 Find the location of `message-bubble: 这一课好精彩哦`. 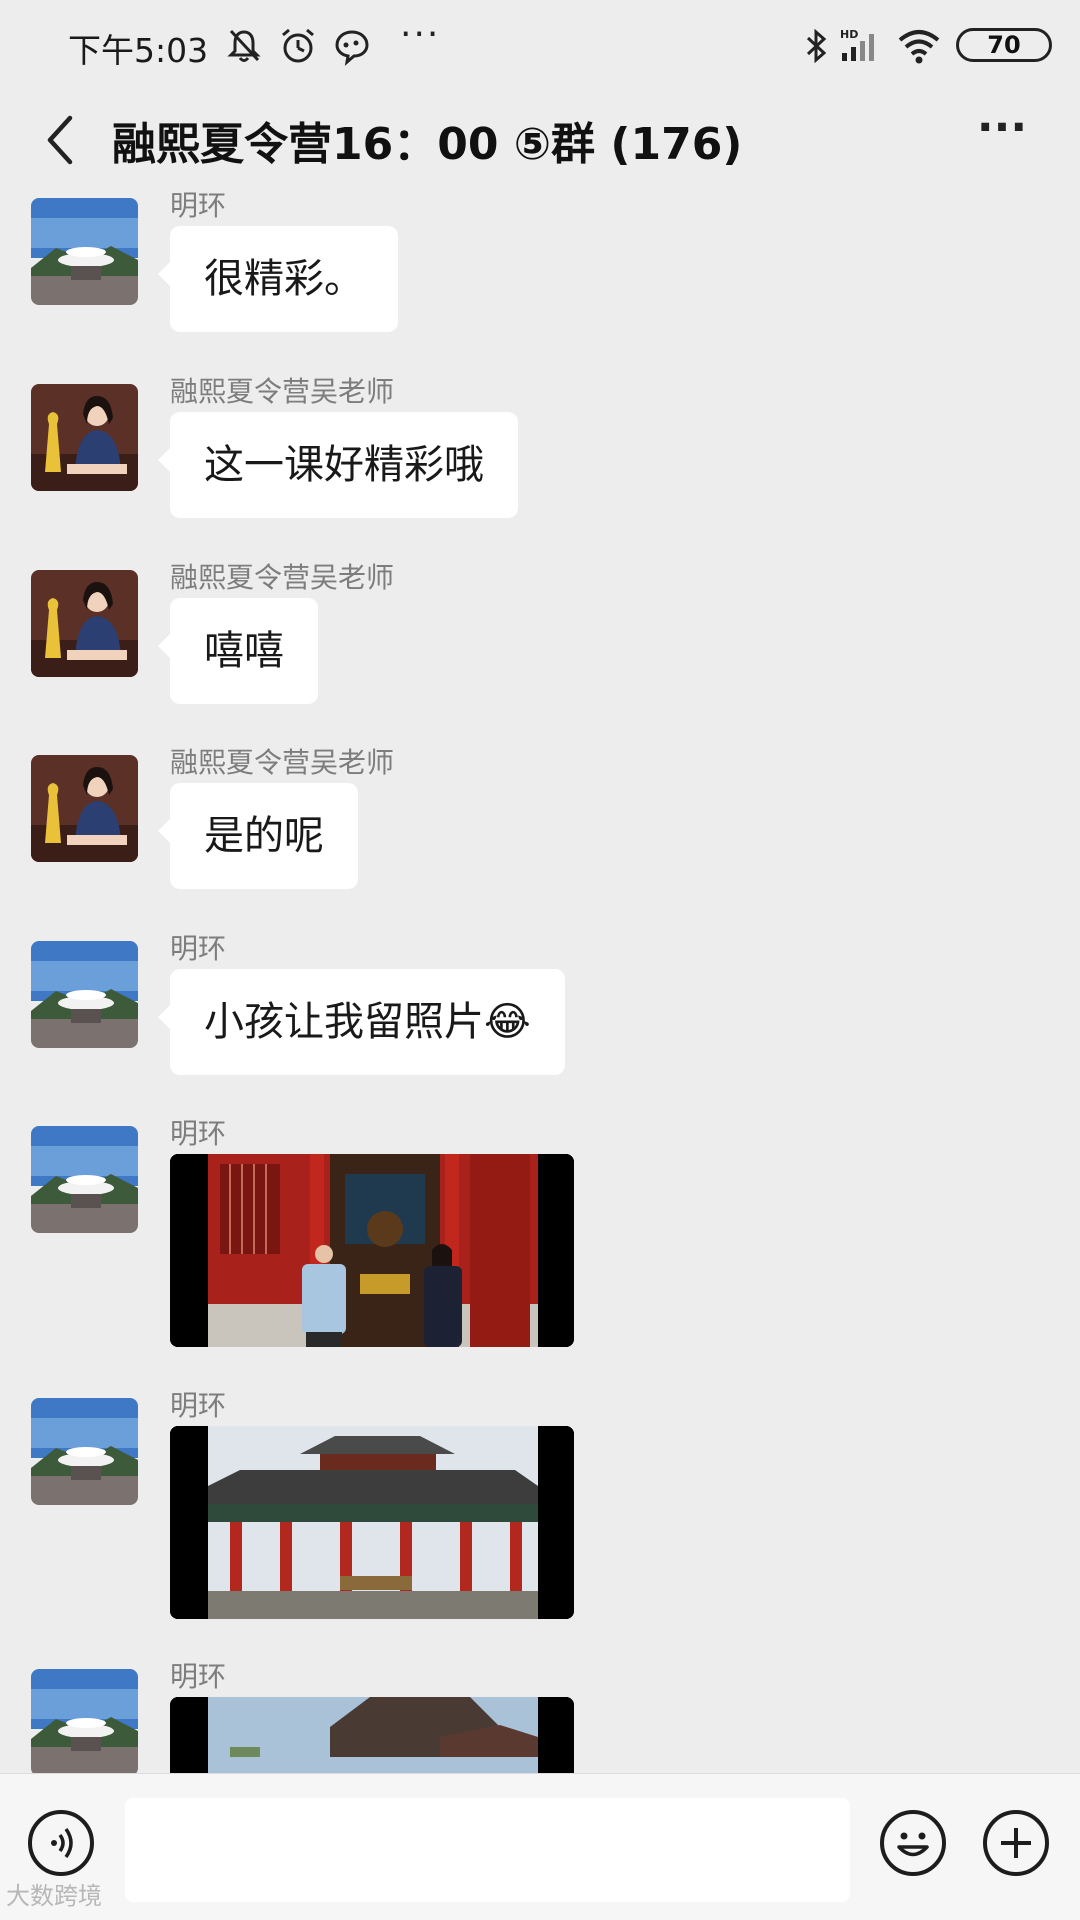

message-bubble: 这一课好精彩哦 is located at coordinates (338, 465).